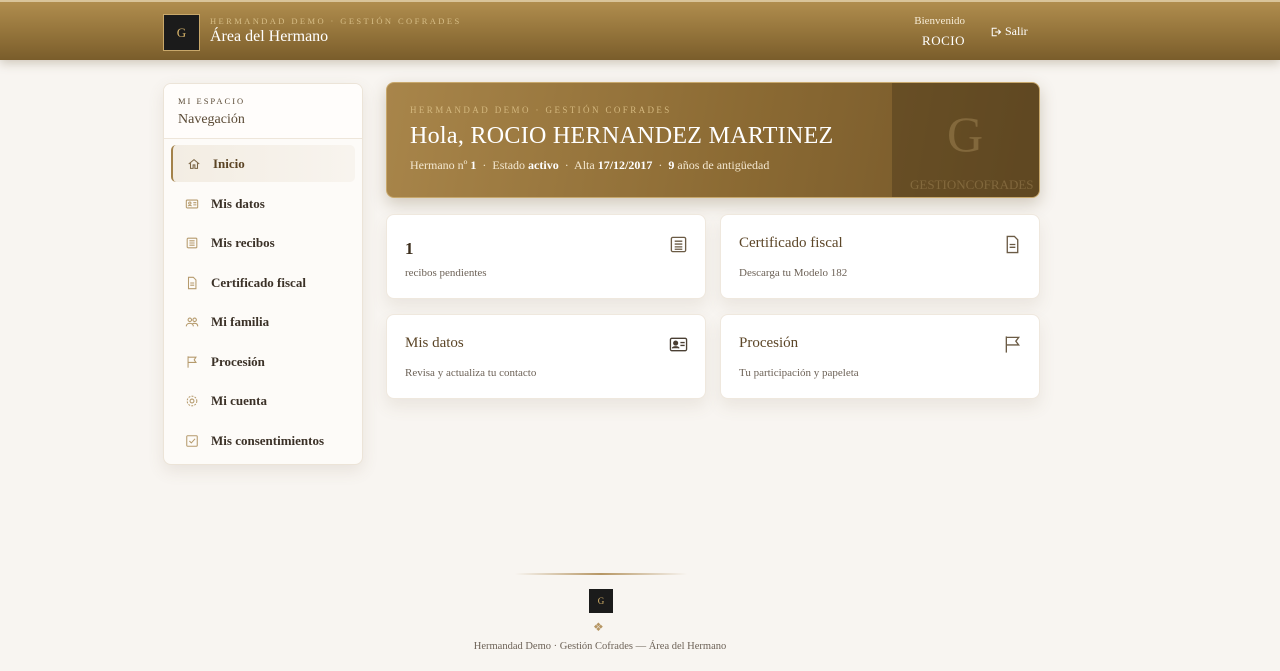  I want to click on user-name: ROCIO, so click(943, 40).